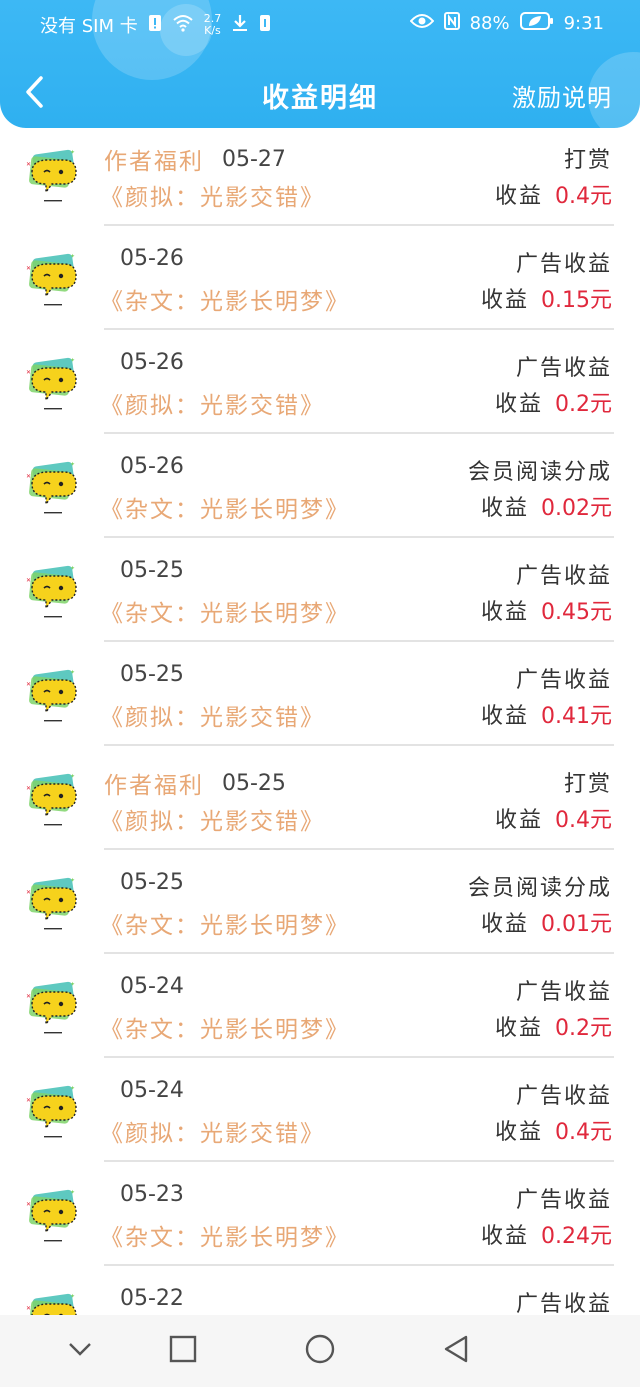 This screenshot has width=640, height=1387. What do you see at coordinates (546, 298) in the screenshot?
I see `earning-amount-line: 收益 0.15元` at bounding box center [546, 298].